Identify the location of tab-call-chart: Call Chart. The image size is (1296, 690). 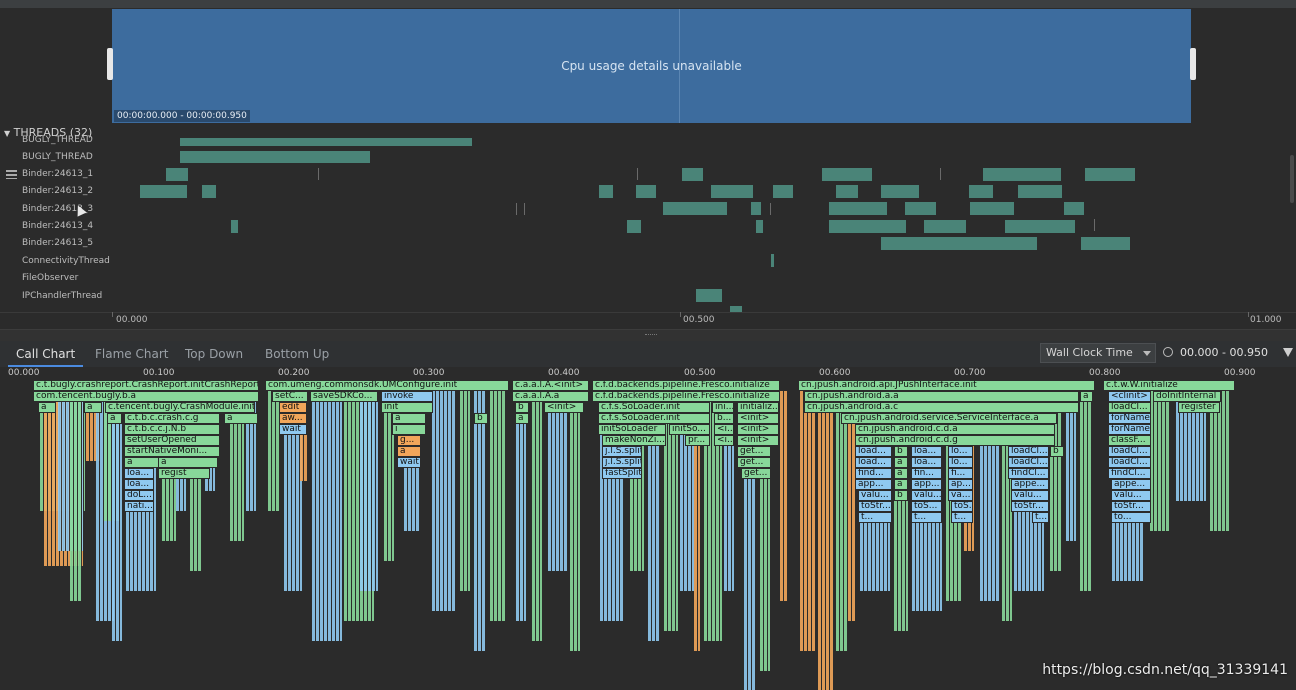
(46, 354).